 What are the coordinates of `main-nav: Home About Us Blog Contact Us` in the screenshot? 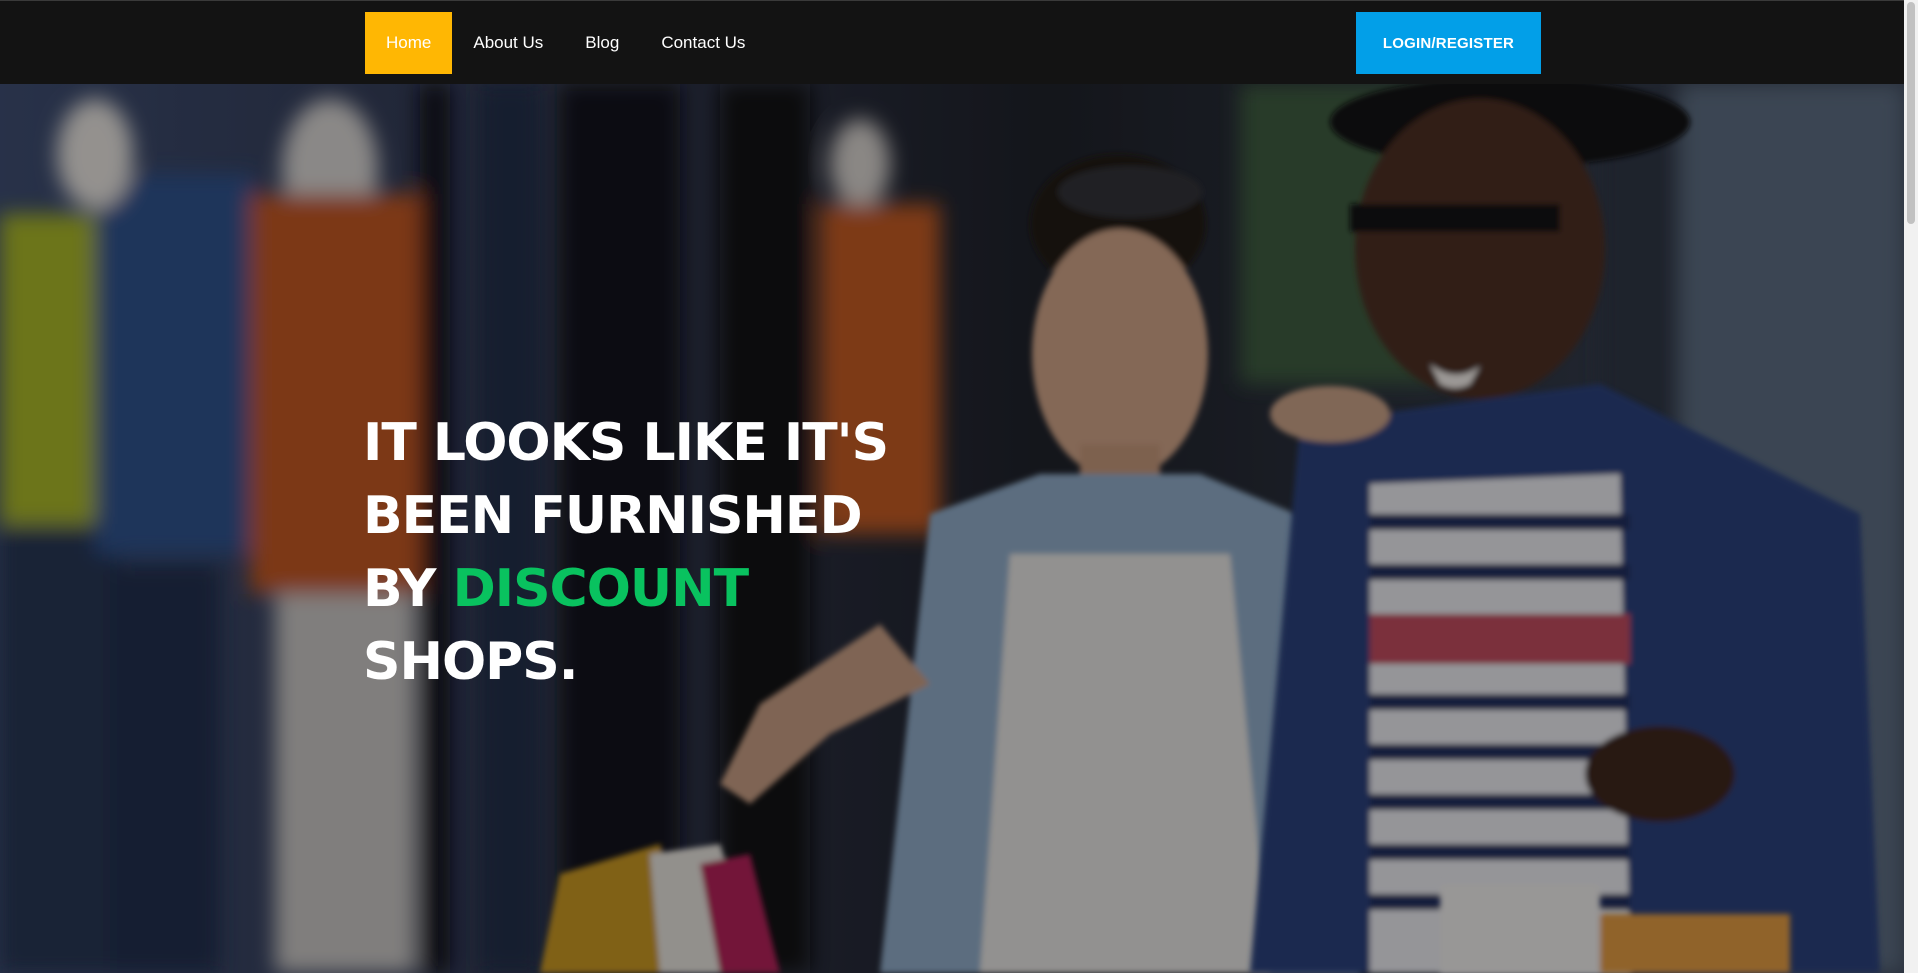 It's located at (565, 43).